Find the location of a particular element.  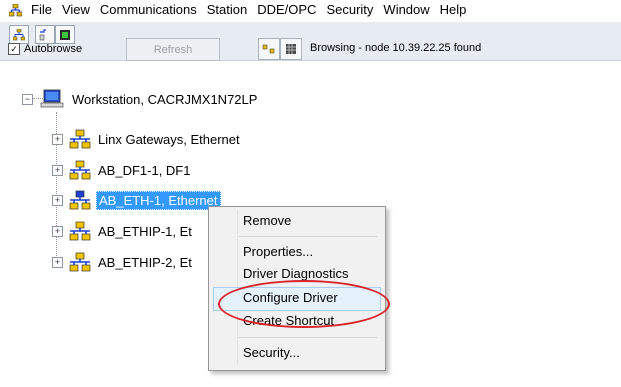

autobrowse-checkbox-wrap: ✓ Autobrowse is located at coordinates (45, 49).